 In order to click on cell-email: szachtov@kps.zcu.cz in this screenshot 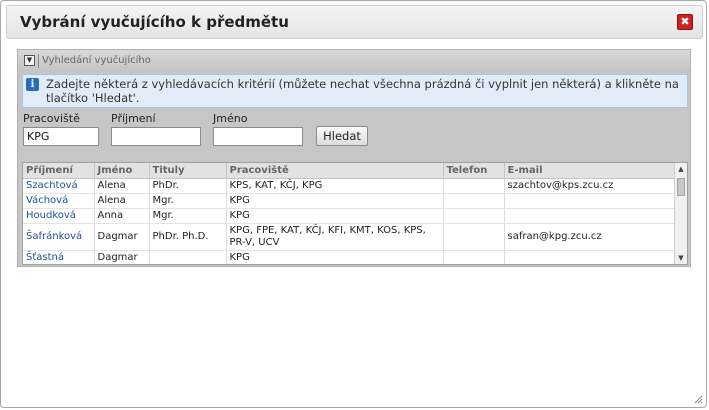, I will do `click(589, 186)`.